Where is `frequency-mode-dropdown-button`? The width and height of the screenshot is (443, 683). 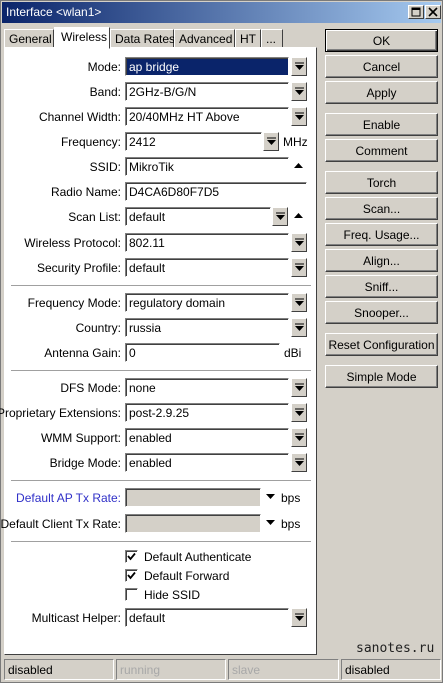 frequency-mode-dropdown-button is located at coordinates (299, 302).